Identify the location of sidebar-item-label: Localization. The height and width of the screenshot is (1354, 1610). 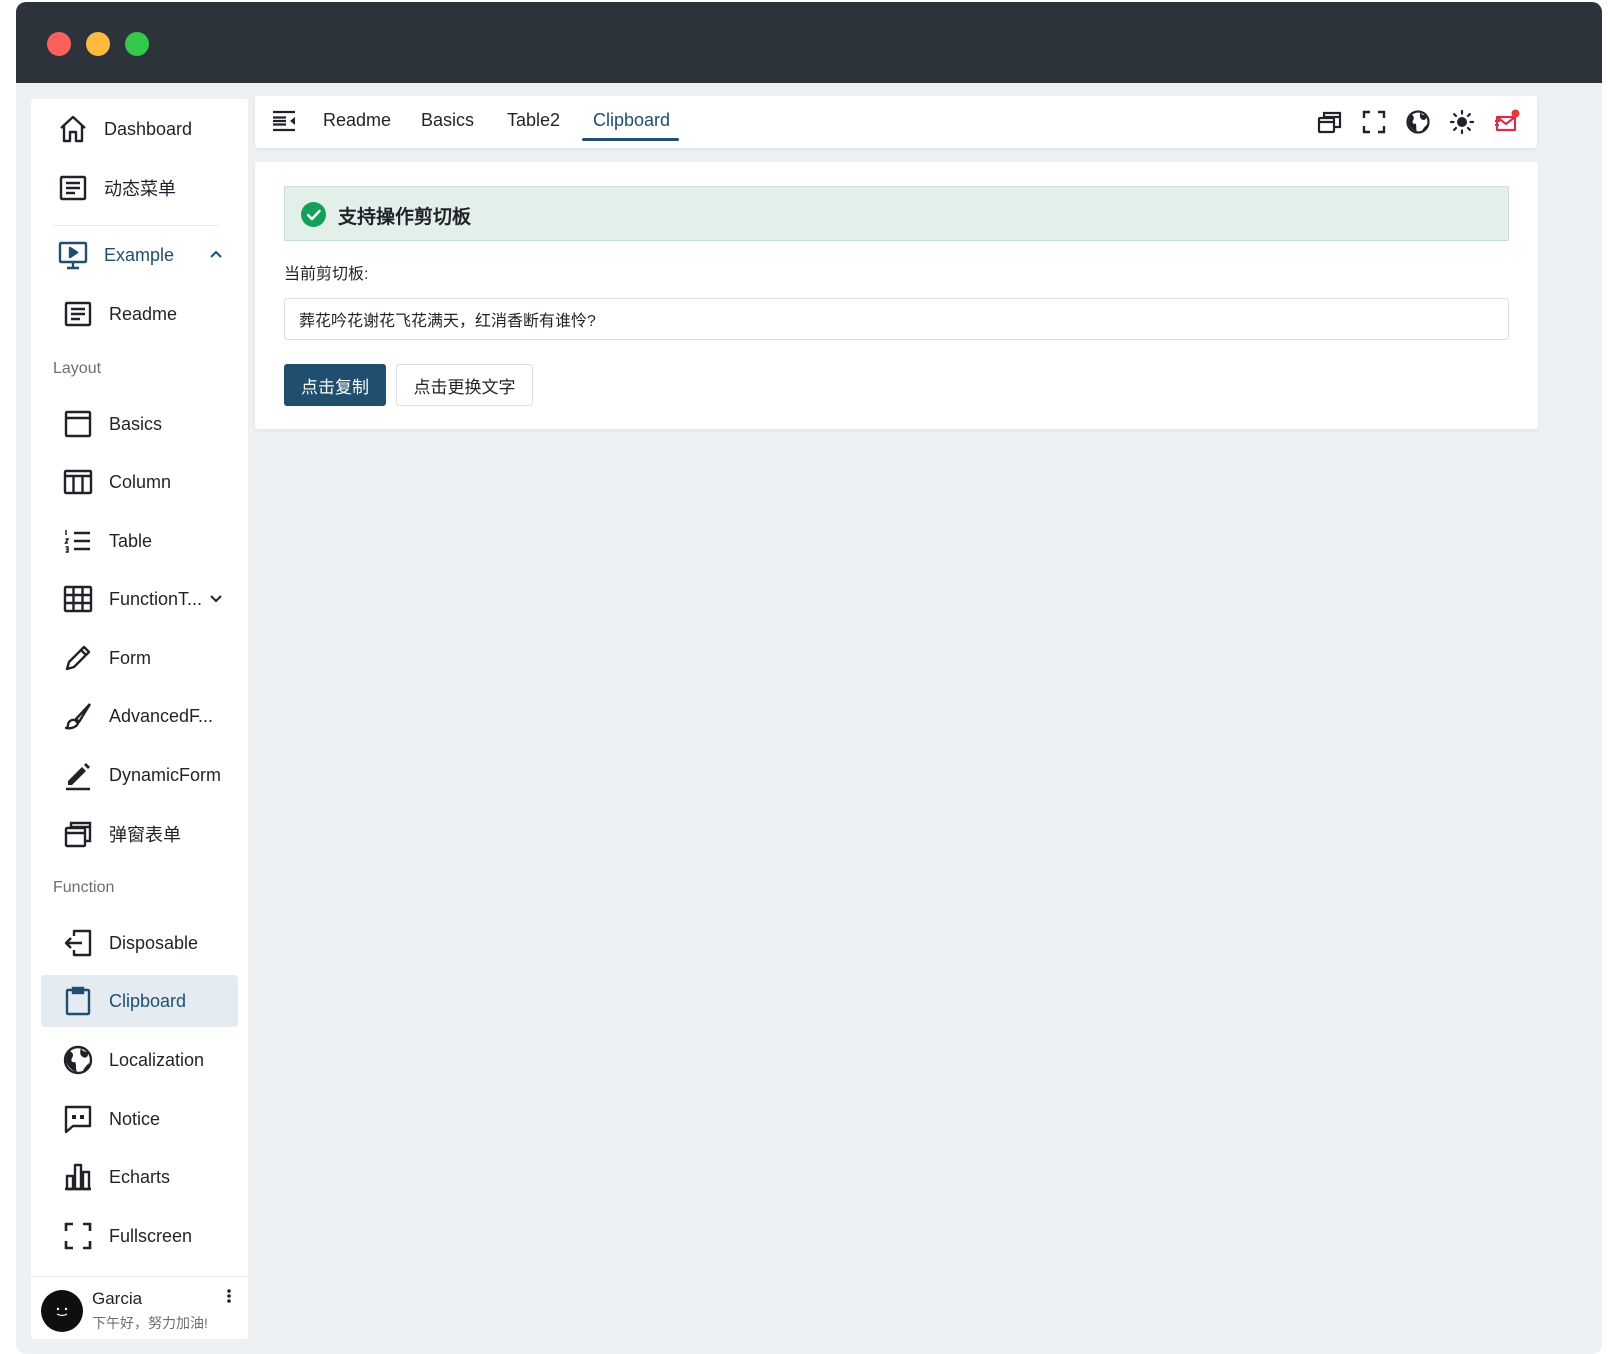
(157, 1059).